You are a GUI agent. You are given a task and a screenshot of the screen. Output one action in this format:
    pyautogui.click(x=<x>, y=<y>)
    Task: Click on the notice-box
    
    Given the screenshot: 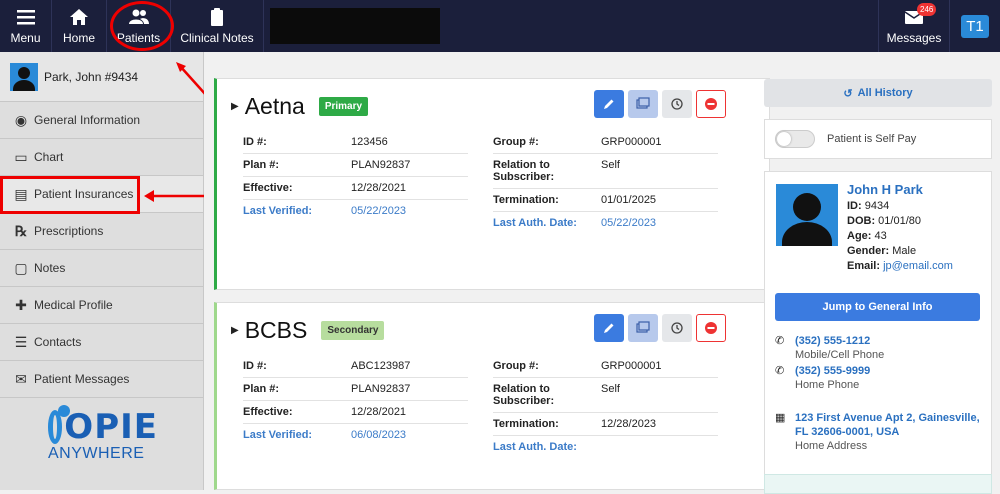 What is the action you would take?
    pyautogui.click(x=878, y=484)
    